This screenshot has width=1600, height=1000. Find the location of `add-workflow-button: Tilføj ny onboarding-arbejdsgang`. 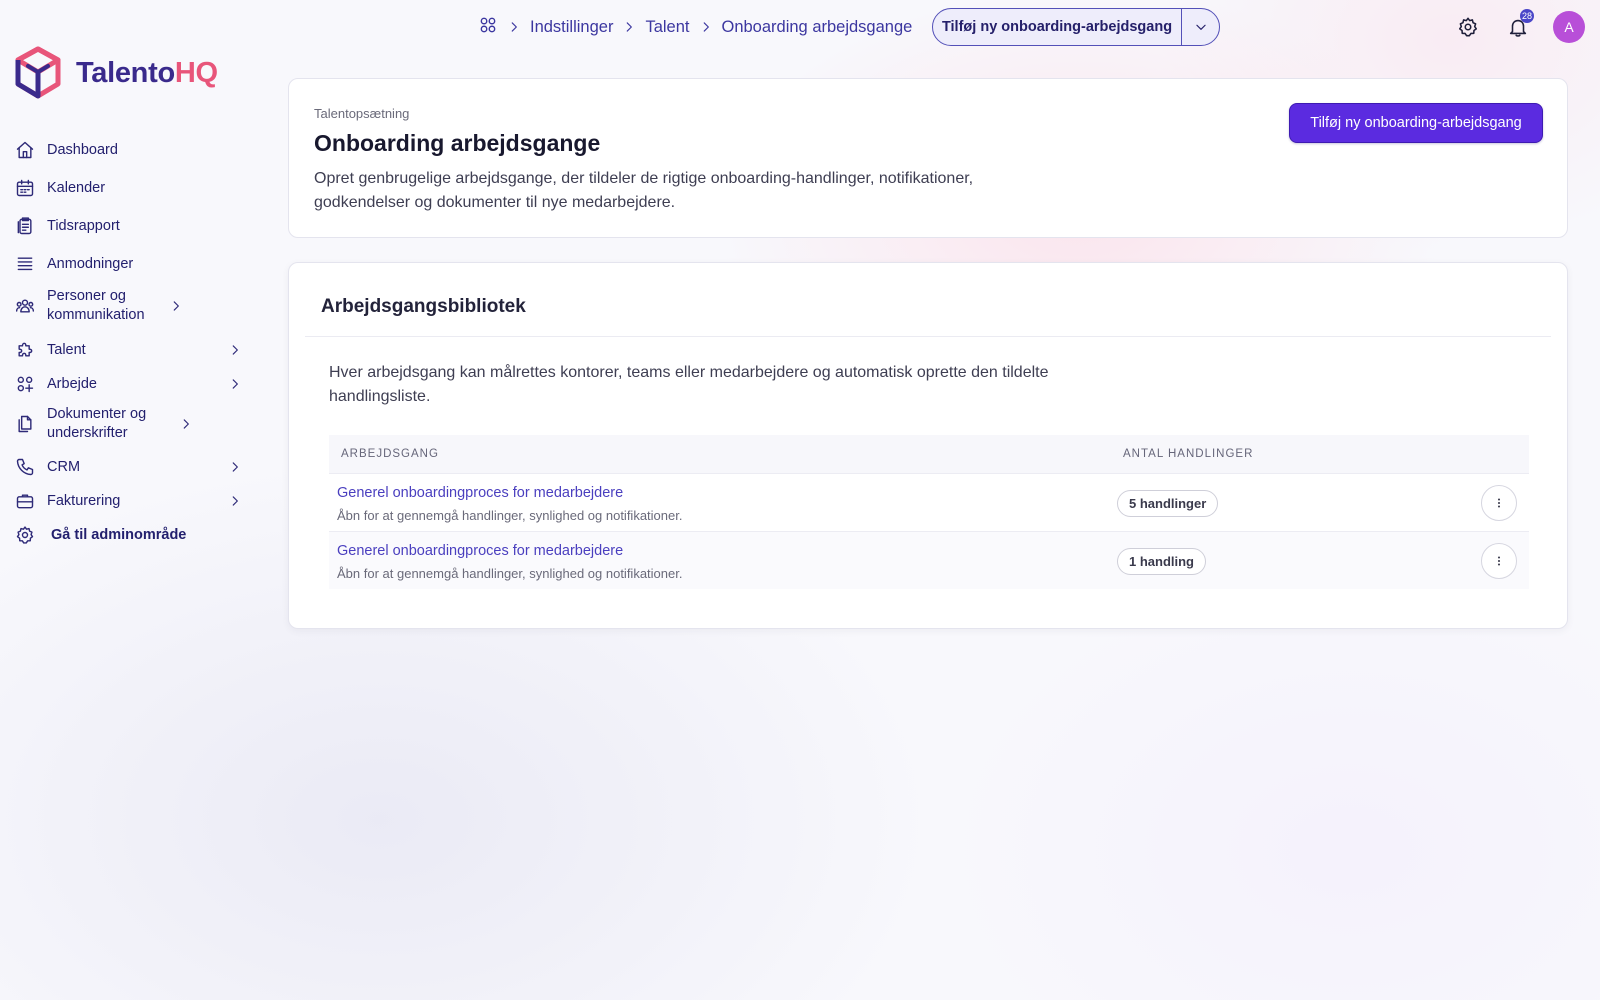

add-workflow-button: Tilføj ny onboarding-arbejdsgang is located at coordinates (1057, 27).